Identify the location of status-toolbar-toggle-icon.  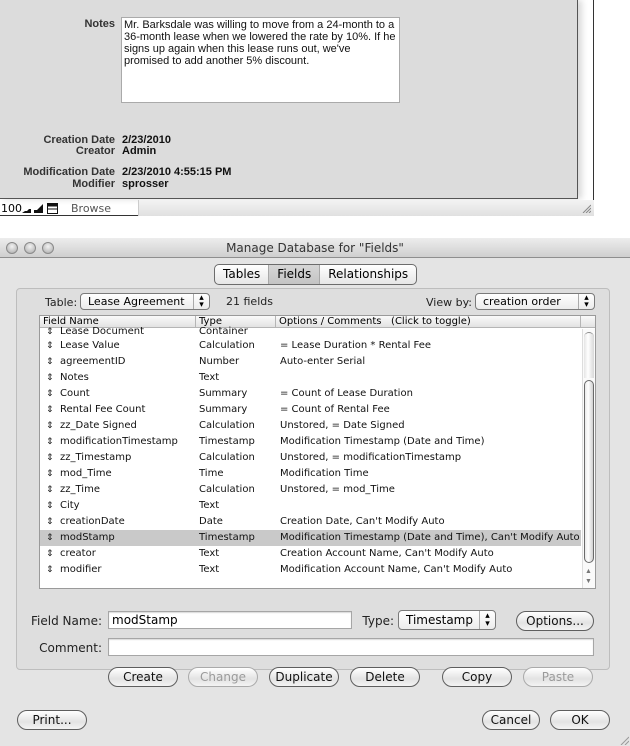
(52, 208).